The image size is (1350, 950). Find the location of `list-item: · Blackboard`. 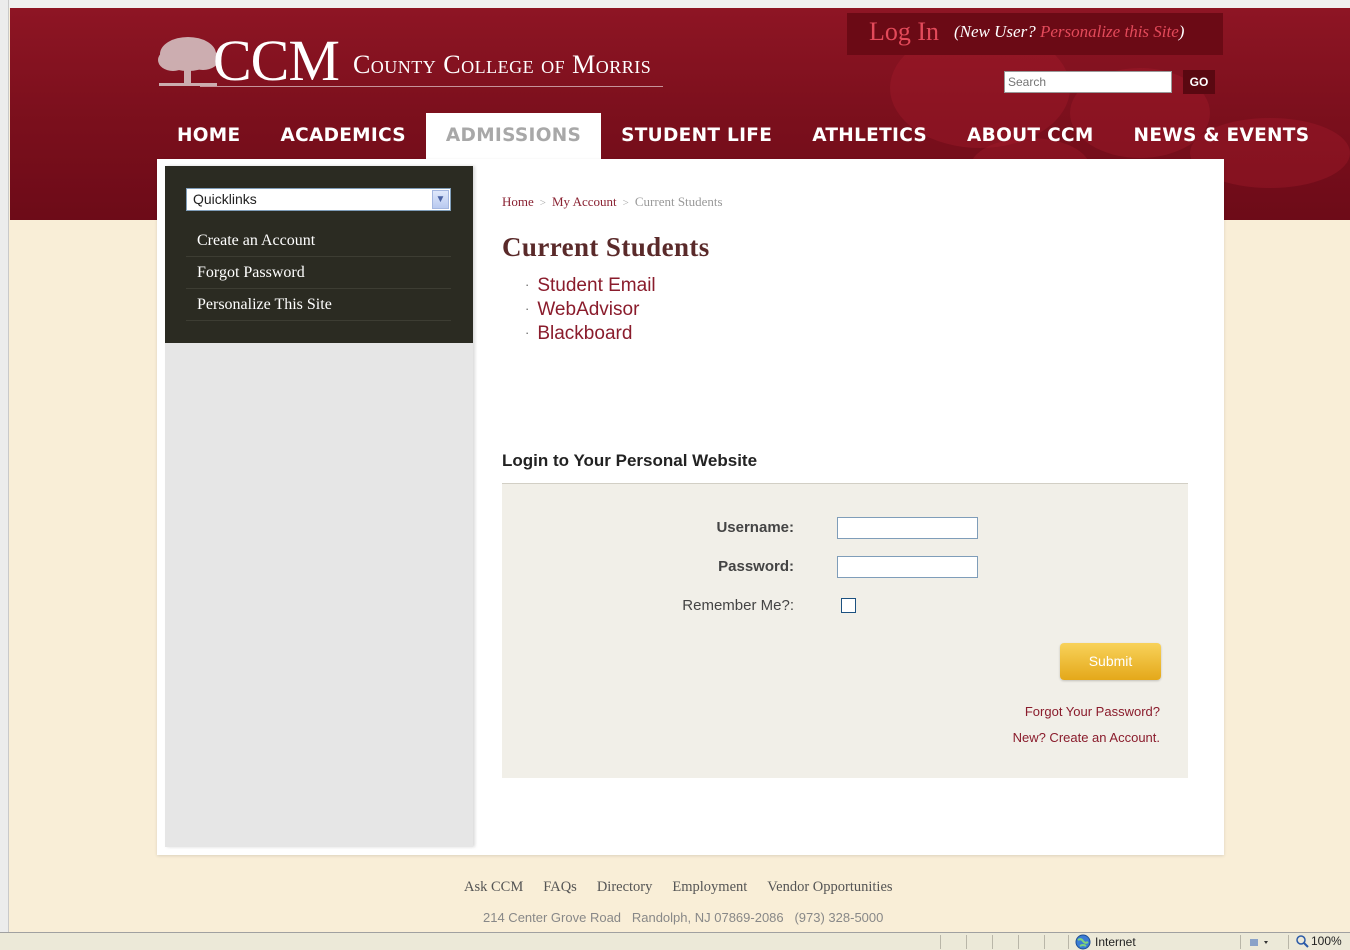

list-item: · Blackboard is located at coordinates (590, 334).